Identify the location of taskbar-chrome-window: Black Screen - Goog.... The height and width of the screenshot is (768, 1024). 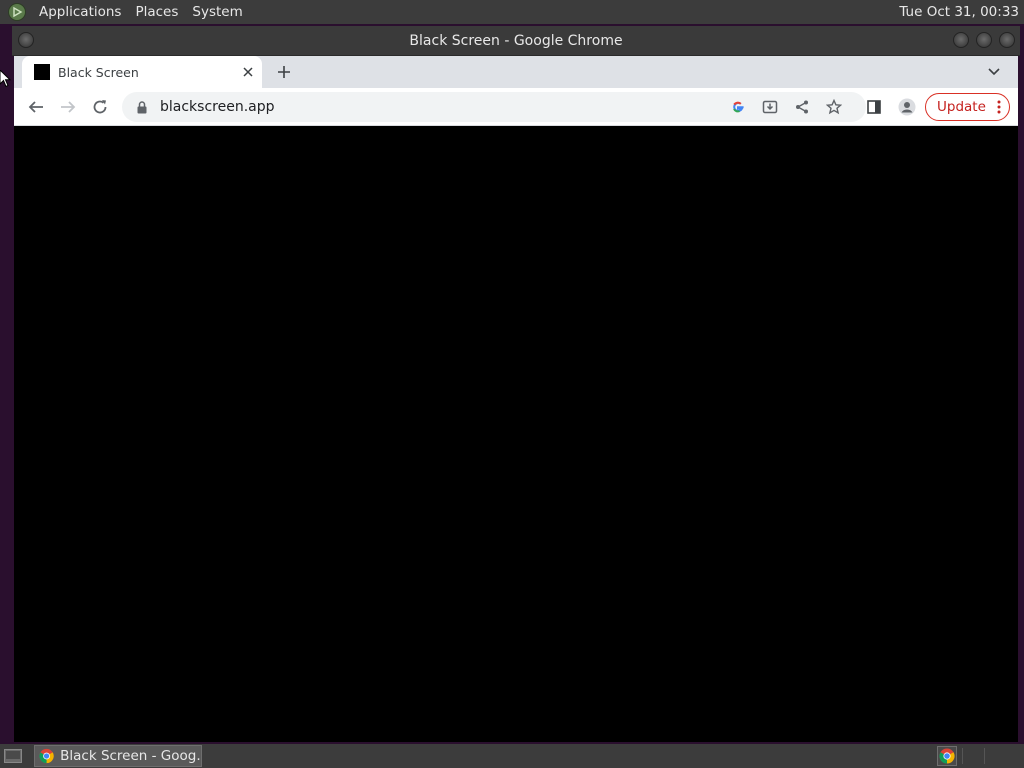
(118, 756).